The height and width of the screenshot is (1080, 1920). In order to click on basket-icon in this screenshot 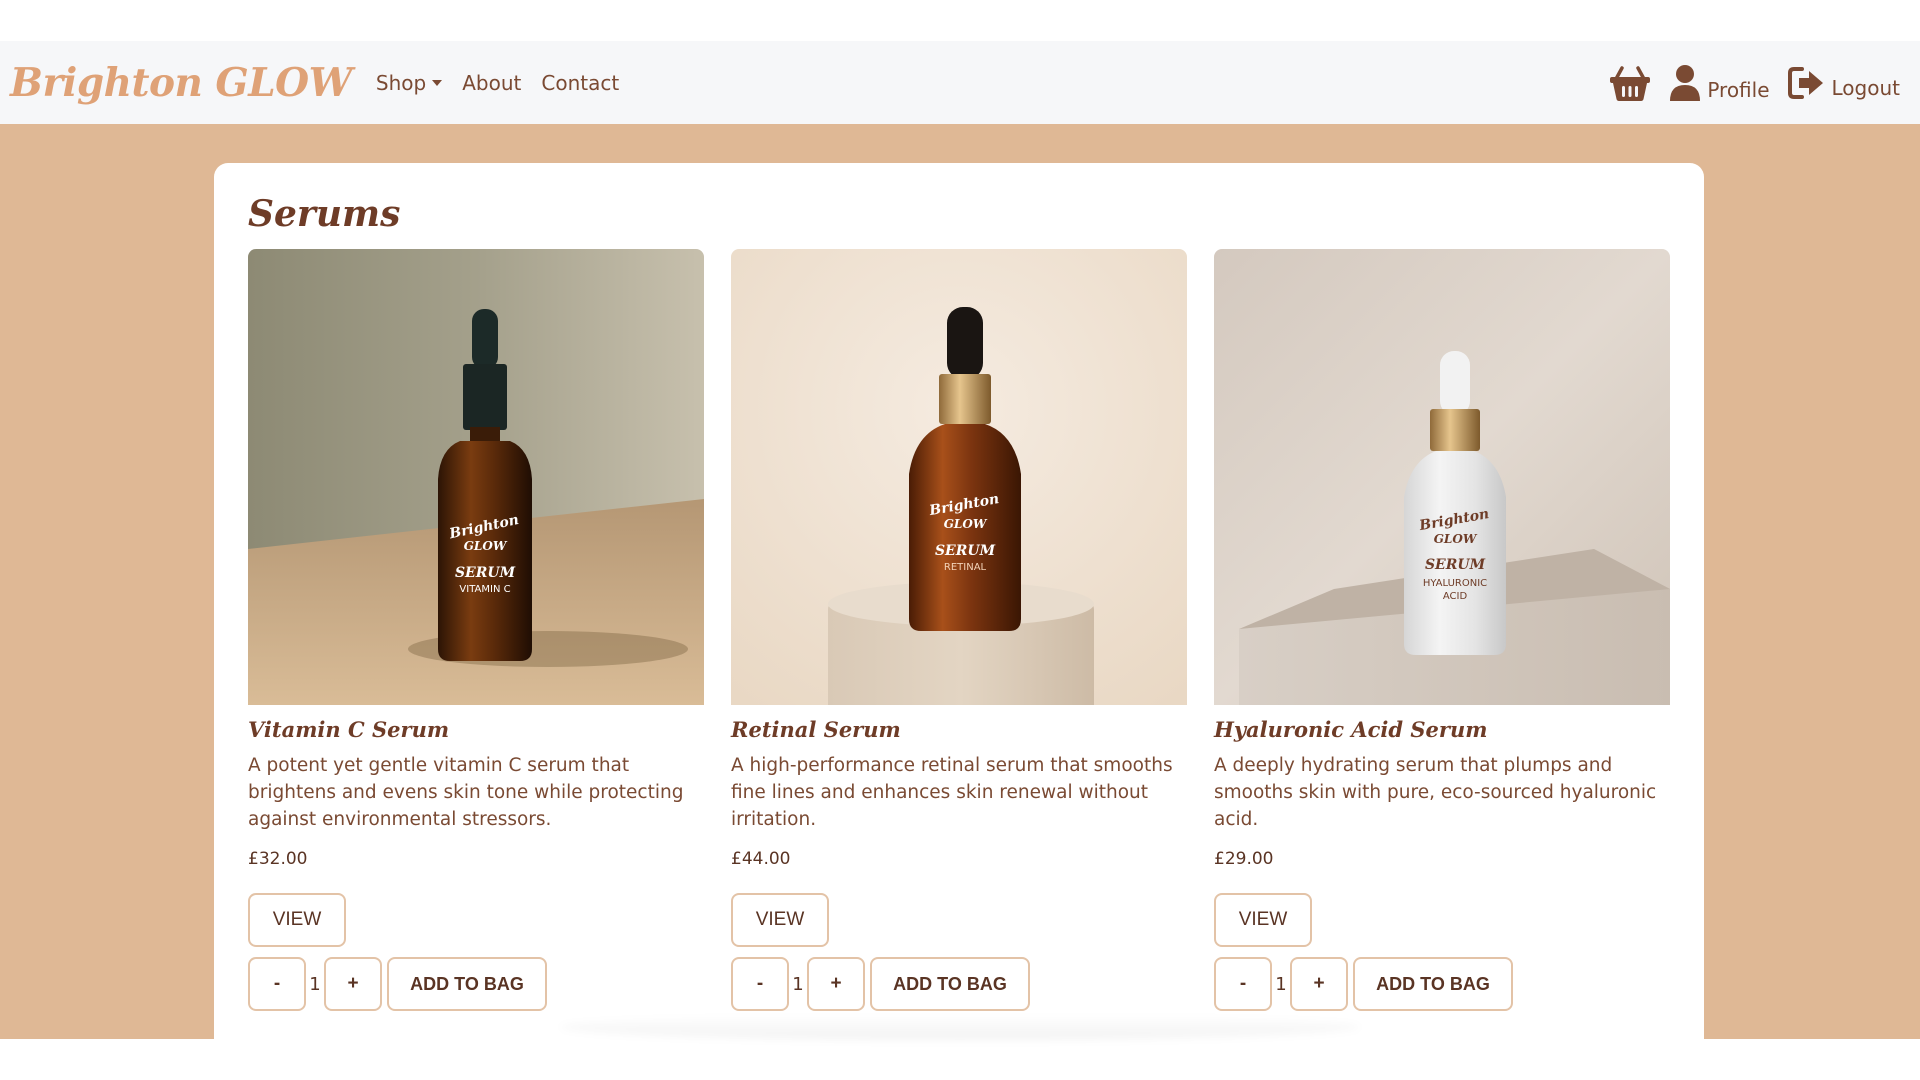, I will do `click(1630, 83)`.